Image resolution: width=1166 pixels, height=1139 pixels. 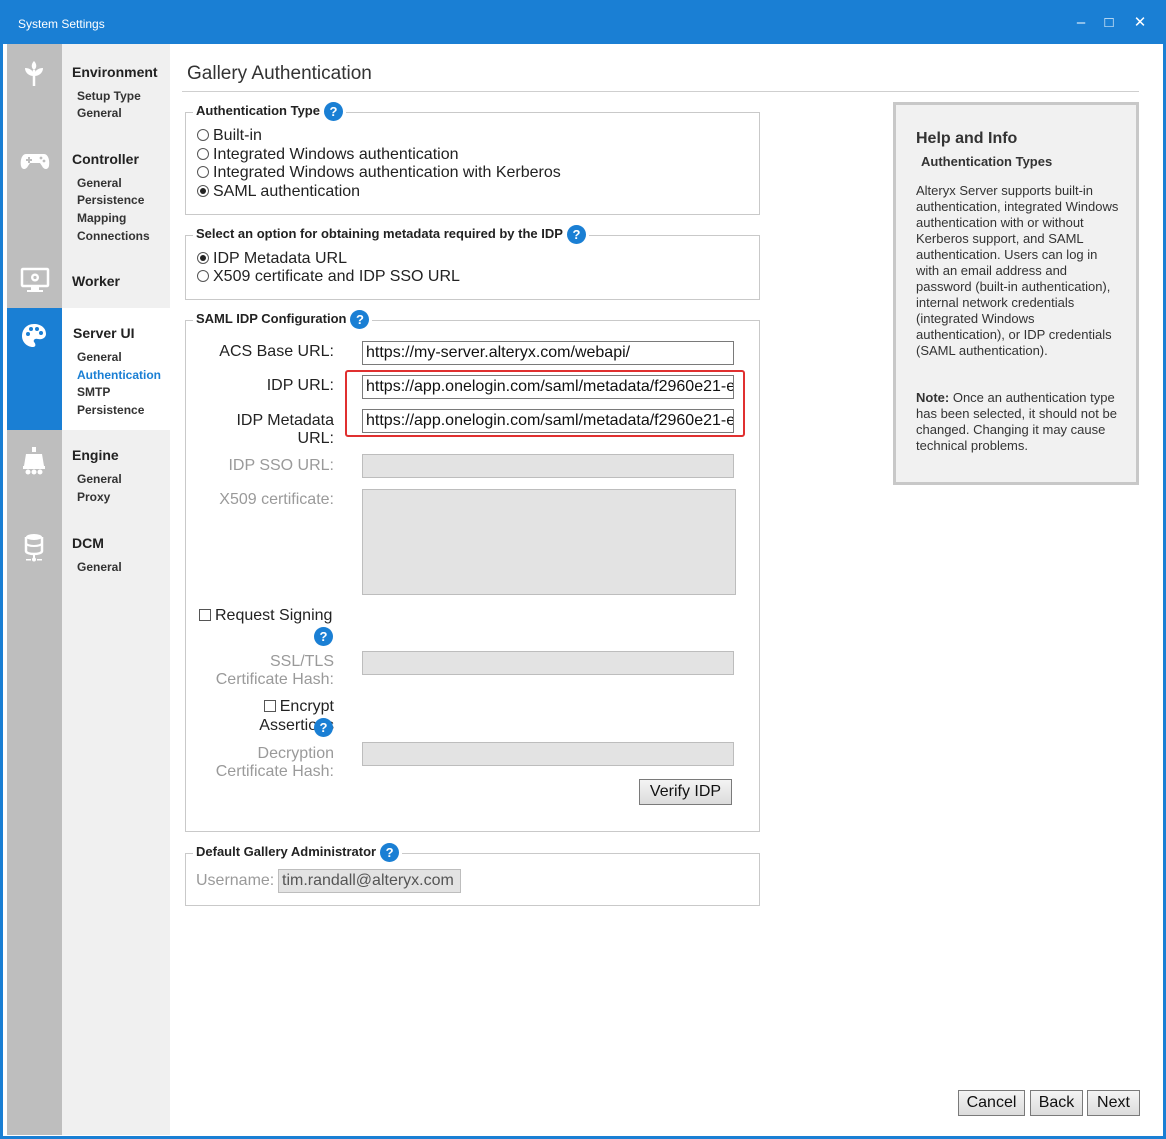 What do you see at coordinates (103, 333) in the screenshot?
I see `nav-section-server-ui: Server UI` at bounding box center [103, 333].